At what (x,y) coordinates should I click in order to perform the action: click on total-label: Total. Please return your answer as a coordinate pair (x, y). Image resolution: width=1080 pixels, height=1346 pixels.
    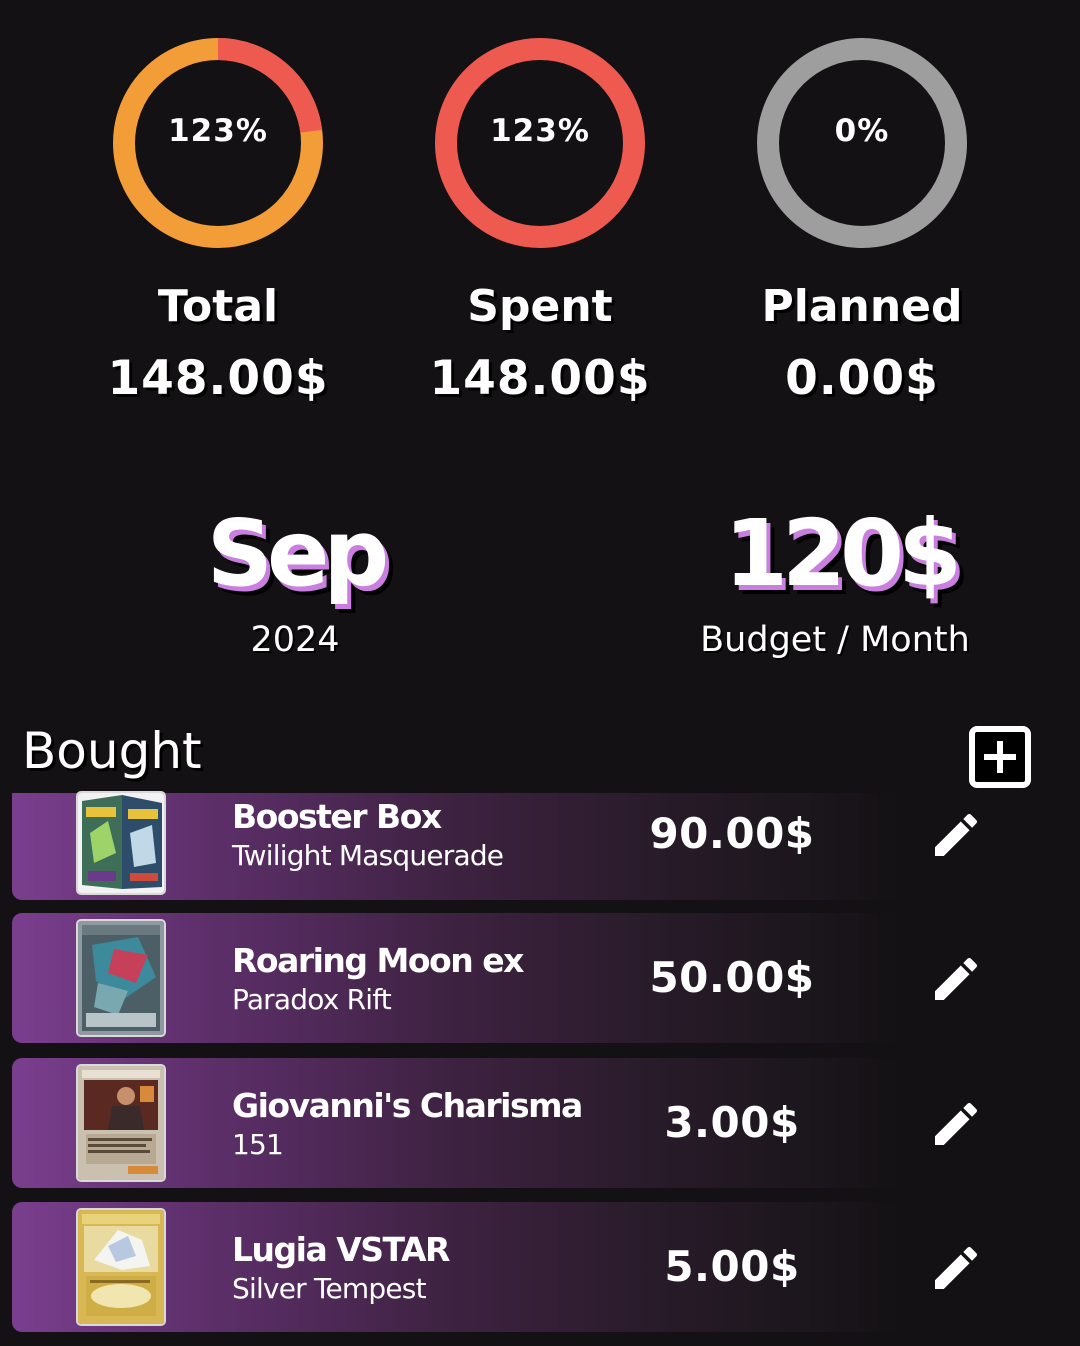
    Looking at the image, I should click on (218, 306).